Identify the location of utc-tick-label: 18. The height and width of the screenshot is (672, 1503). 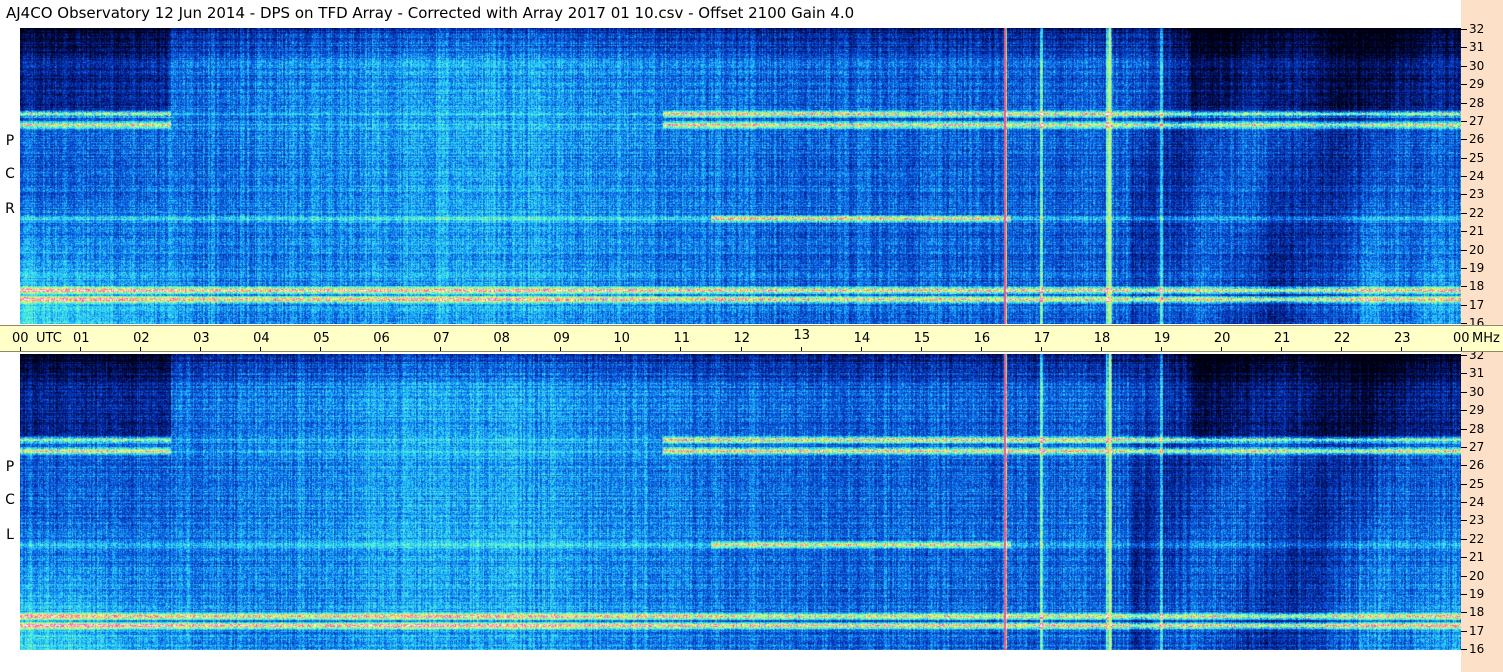
(1102, 338).